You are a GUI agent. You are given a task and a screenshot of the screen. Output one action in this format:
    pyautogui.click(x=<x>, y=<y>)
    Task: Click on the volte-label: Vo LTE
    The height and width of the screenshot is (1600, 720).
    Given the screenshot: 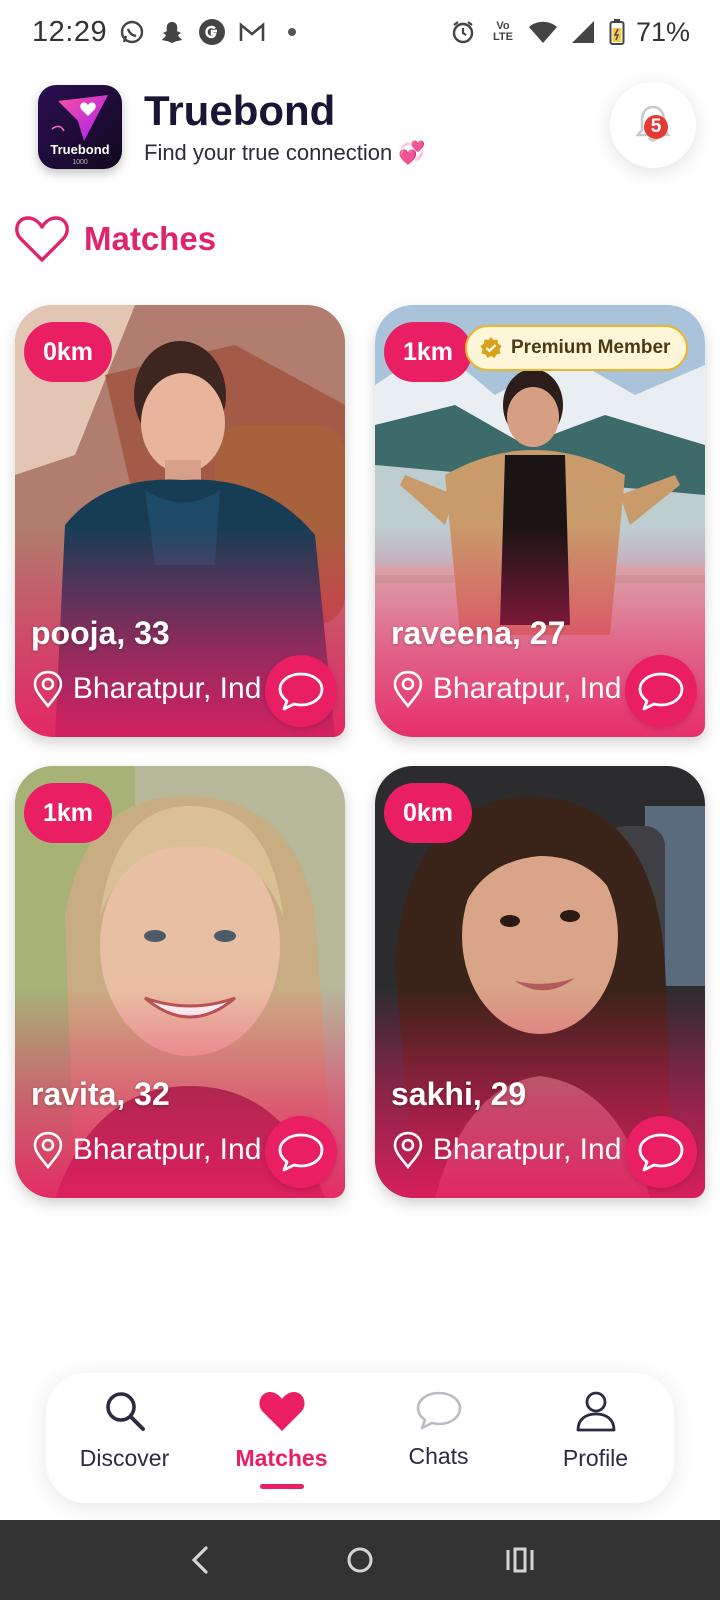 What is the action you would take?
    pyautogui.click(x=502, y=31)
    